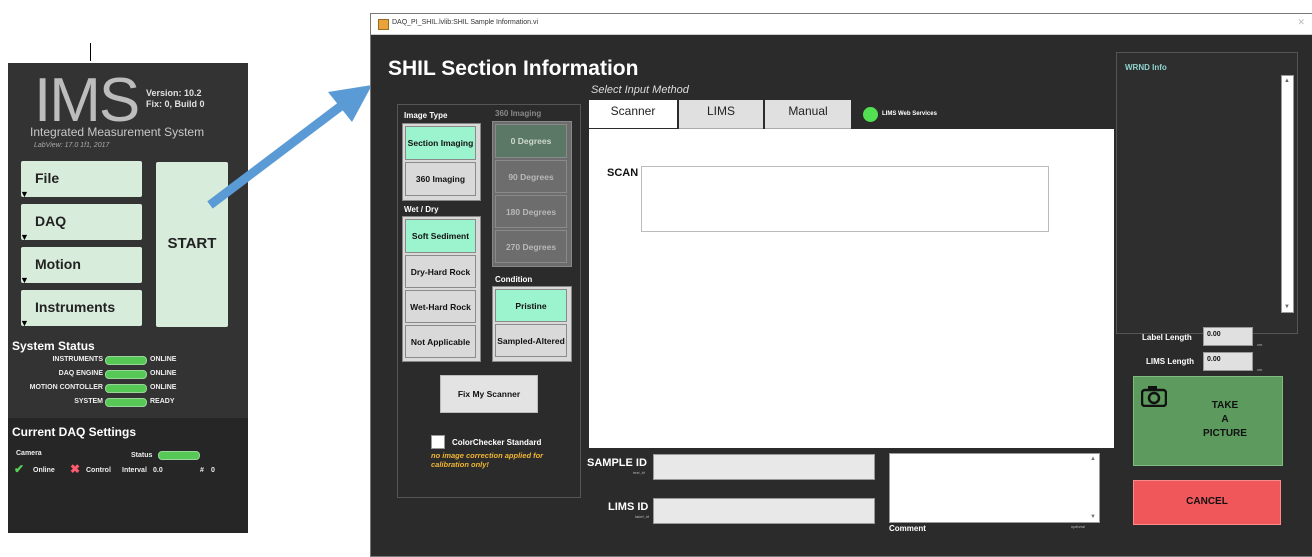 The width and height of the screenshot is (1312, 557). I want to click on cross-icon: ✖, so click(75, 469).